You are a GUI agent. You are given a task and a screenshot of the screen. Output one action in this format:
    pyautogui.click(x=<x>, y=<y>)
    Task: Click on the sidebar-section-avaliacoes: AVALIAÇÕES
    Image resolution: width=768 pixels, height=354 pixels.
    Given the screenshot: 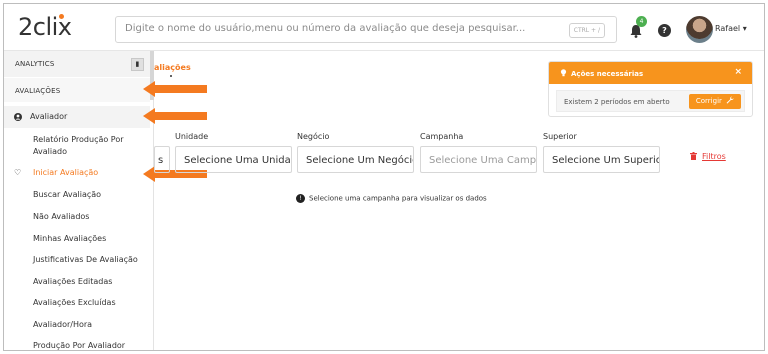 What is the action you would take?
    pyautogui.click(x=77, y=90)
    